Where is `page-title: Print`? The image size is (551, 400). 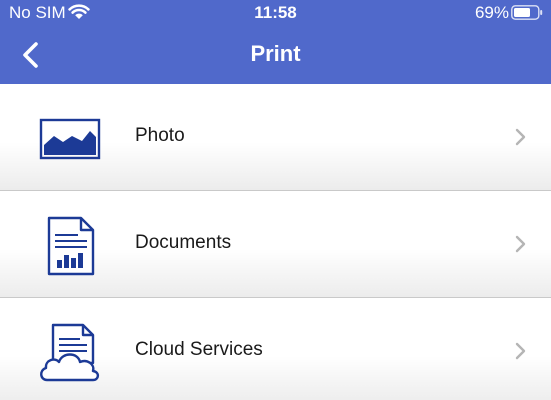
page-title: Print is located at coordinates (275, 53).